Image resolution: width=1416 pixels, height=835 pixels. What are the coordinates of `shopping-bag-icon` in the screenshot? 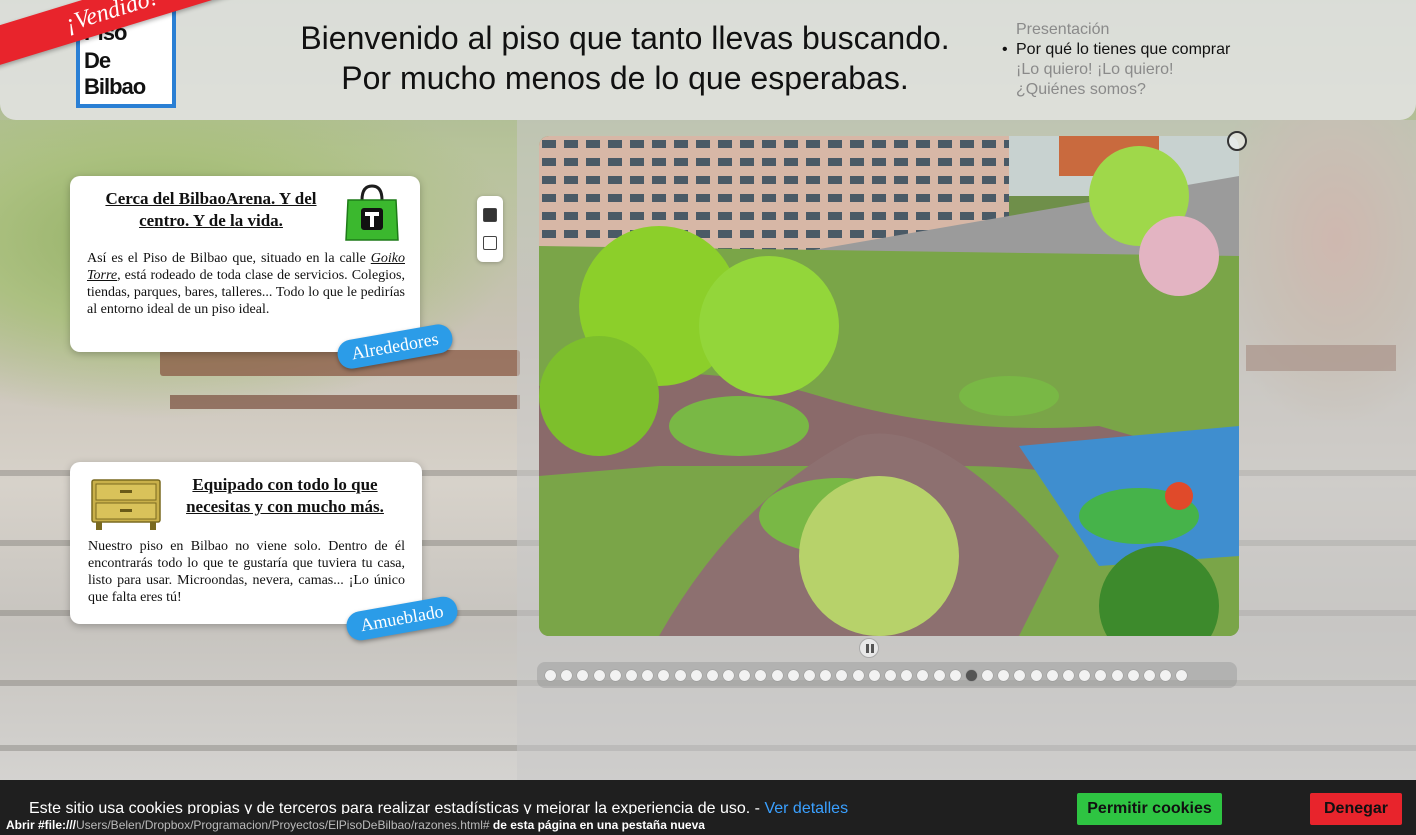 It's located at (372, 212).